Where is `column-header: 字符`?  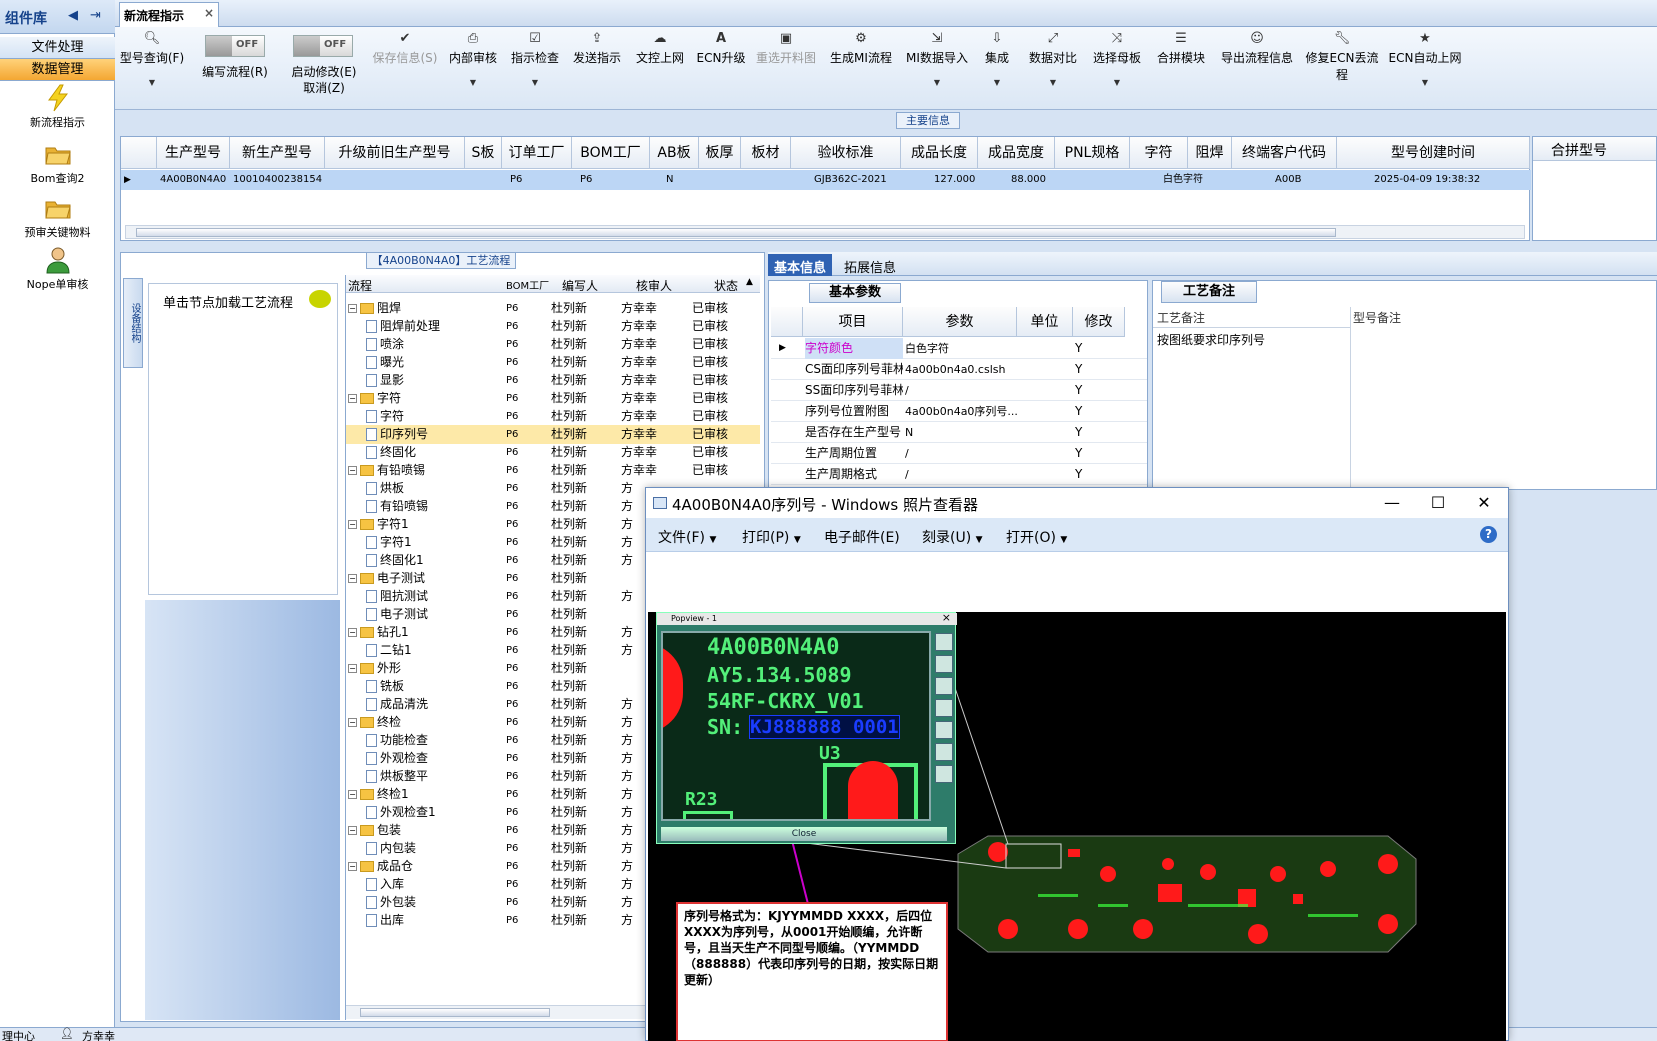 column-header: 字符 is located at coordinates (1159, 153).